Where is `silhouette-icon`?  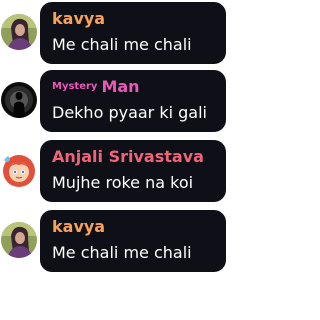
silhouette-icon is located at coordinates (19, 100).